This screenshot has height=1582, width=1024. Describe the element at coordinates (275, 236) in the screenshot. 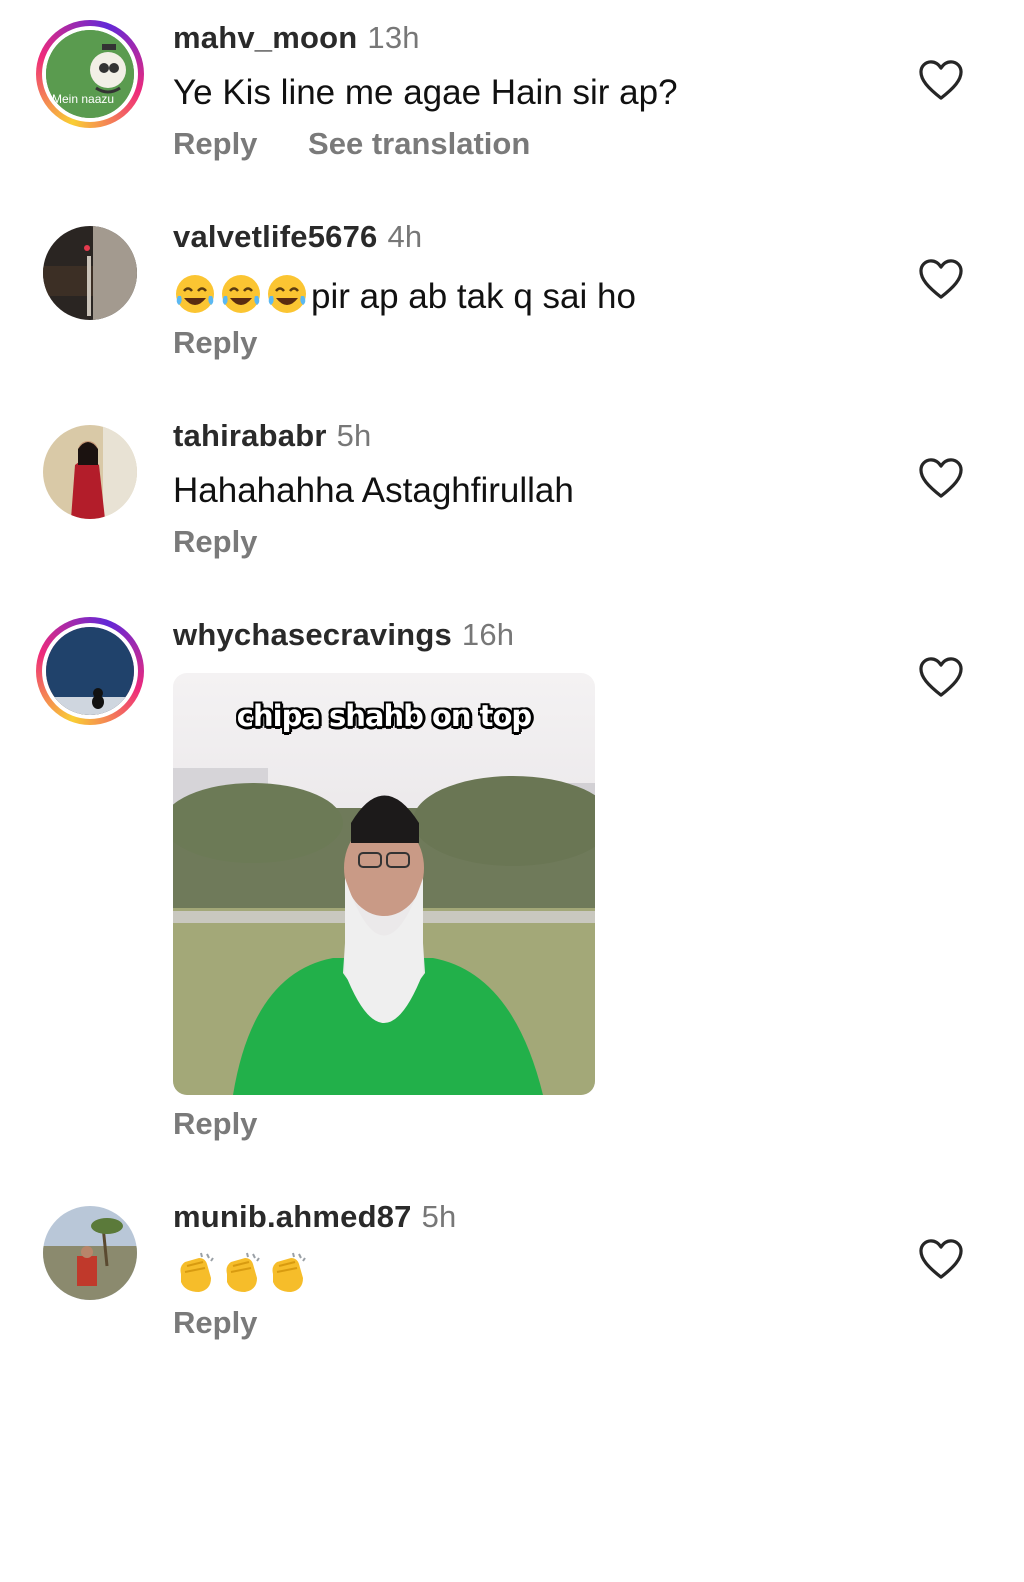

I see `username: valvetlife5676` at that location.